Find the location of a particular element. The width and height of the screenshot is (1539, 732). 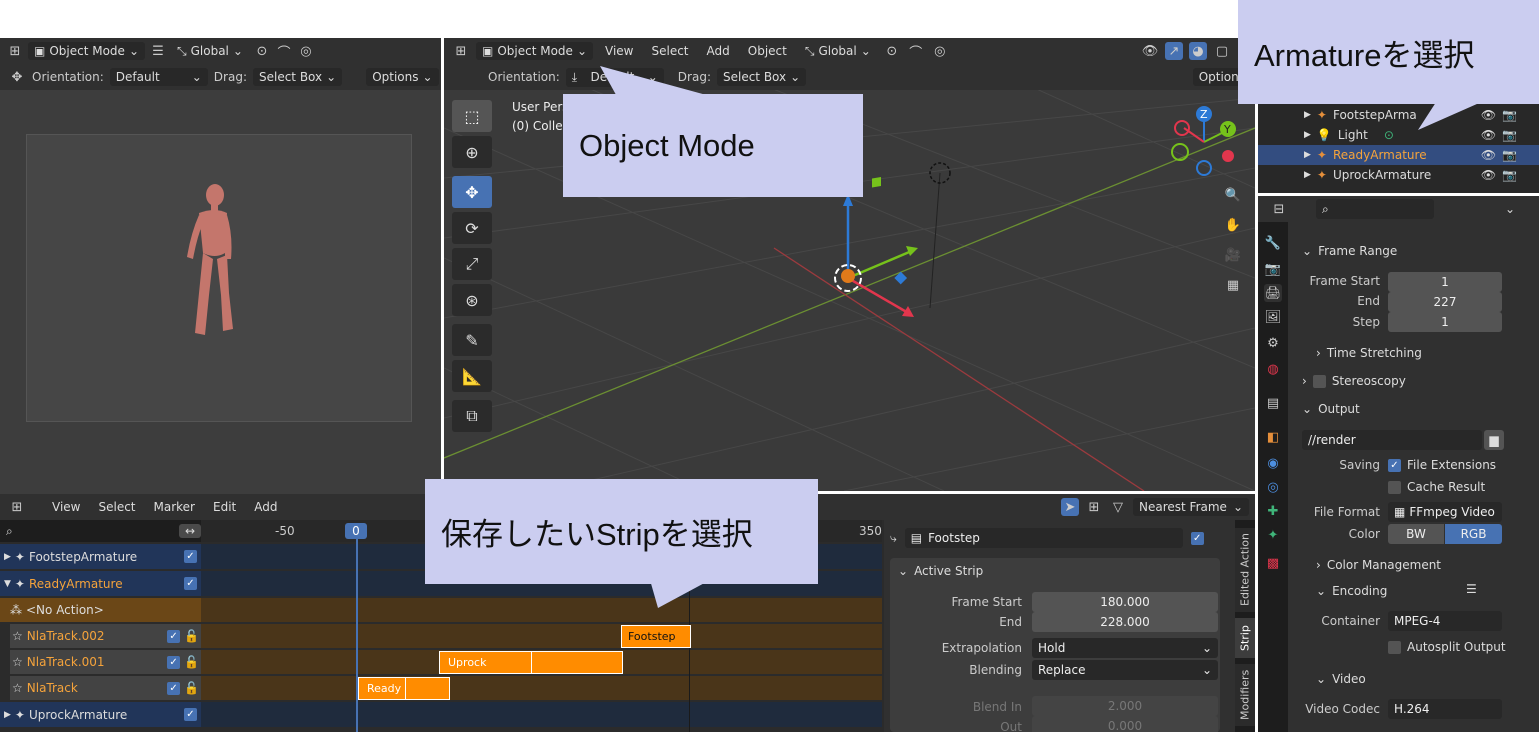

strip-name-field: ▤ Footstep is located at coordinates (1043, 538).